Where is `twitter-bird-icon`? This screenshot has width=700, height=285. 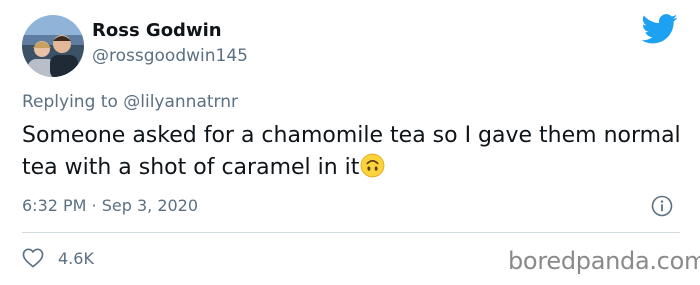
twitter-bird-icon is located at coordinates (659, 29).